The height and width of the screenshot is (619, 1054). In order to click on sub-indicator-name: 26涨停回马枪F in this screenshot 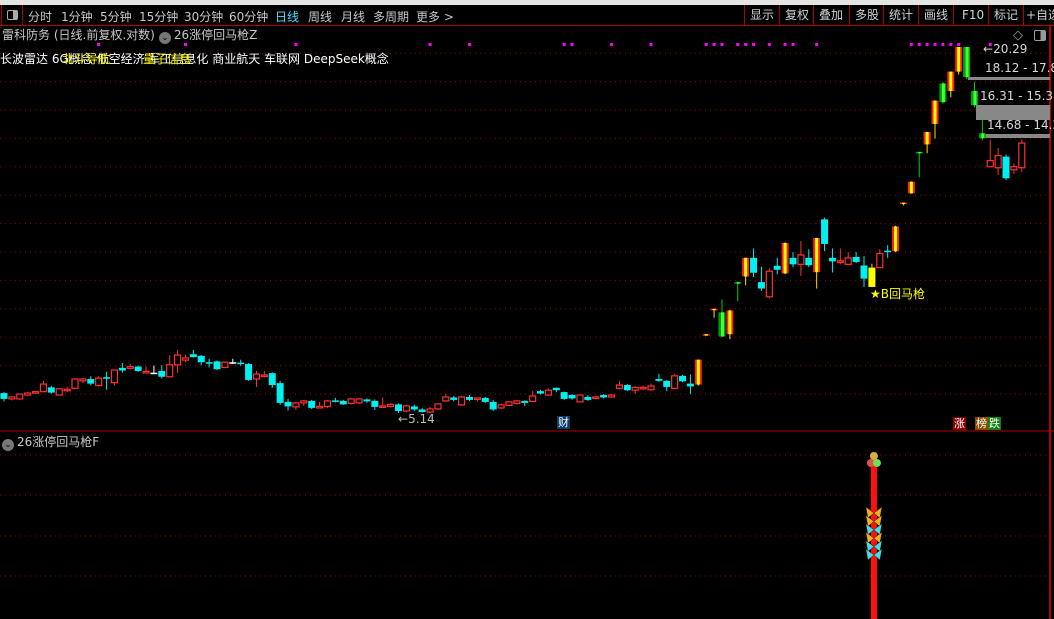, I will do `click(58, 442)`.